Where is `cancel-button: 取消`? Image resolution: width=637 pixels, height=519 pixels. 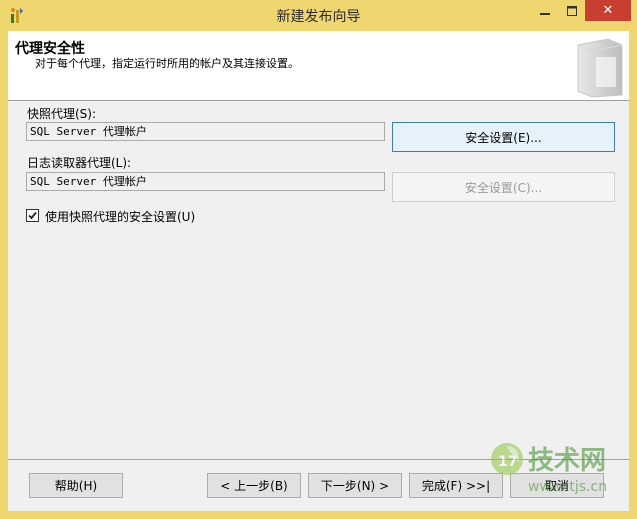 cancel-button: 取消 is located at coordinates (557, 485).